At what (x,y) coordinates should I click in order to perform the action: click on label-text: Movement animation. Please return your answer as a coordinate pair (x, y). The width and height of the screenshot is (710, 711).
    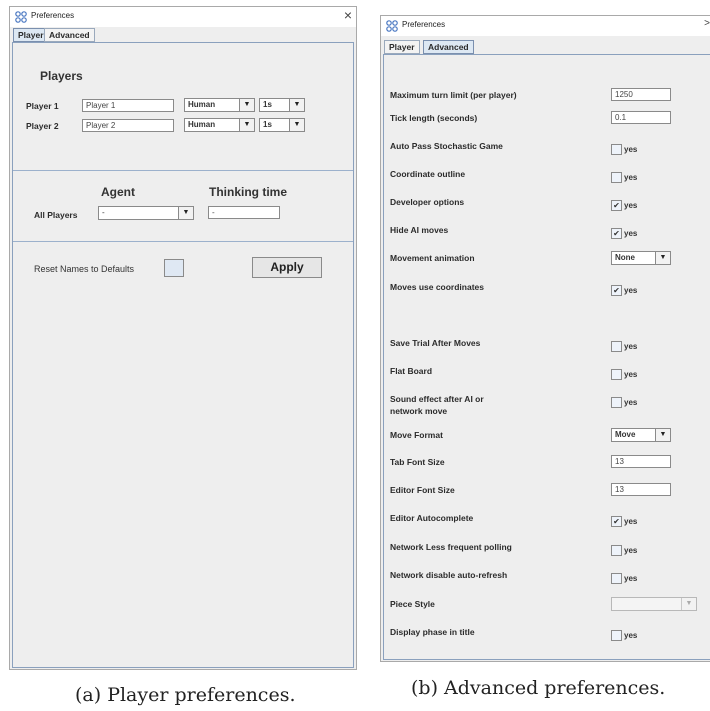
    Looking at the image, I should click on (432, 258).